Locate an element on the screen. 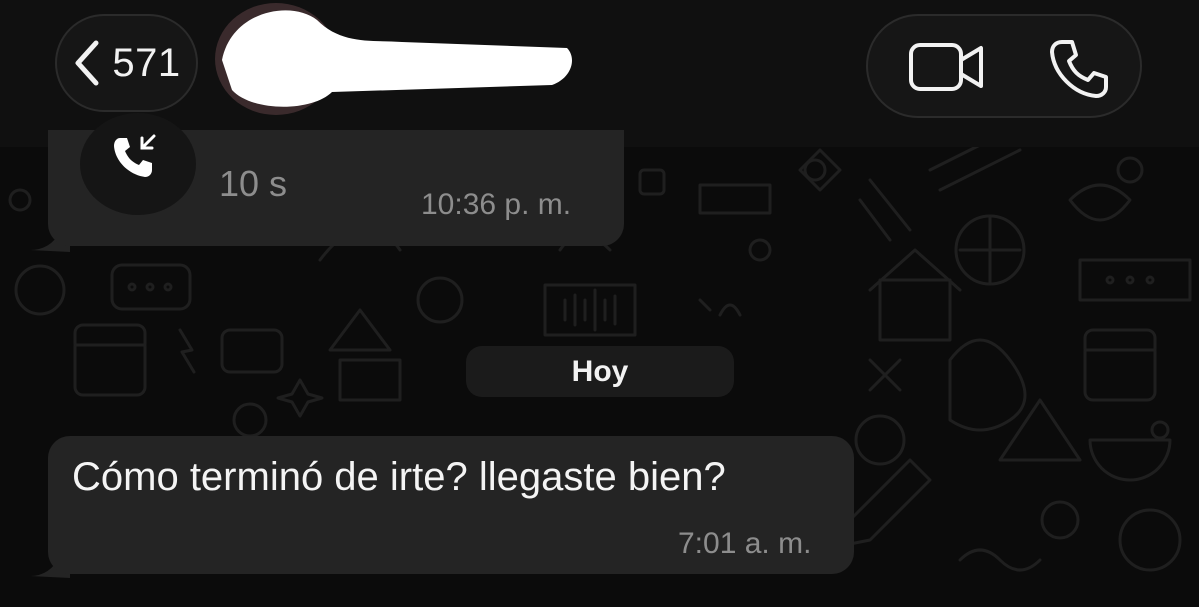  redaction-scribble is located at coordinates (397, 58).